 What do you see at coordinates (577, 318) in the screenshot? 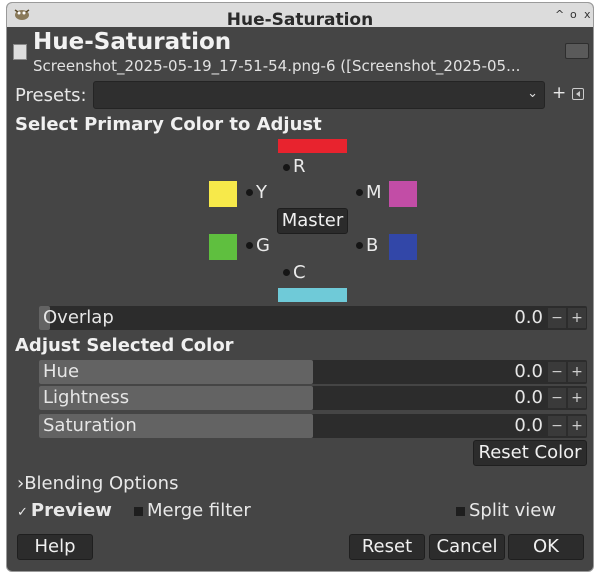
I see `overlap-increase-button: +` at bounding box center [577, 318].